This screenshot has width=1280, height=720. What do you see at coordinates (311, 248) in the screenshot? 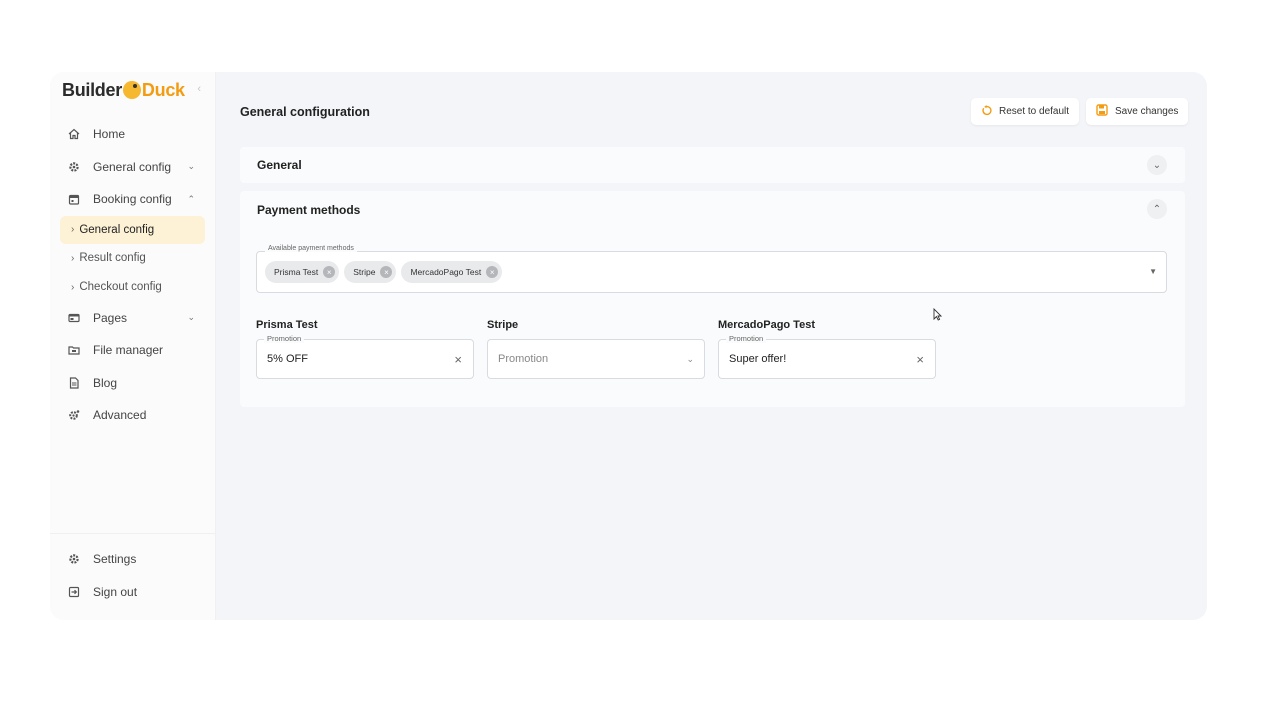
I see `available-payment-methods-label: Available payment methods` at bounding box center [311, 248].